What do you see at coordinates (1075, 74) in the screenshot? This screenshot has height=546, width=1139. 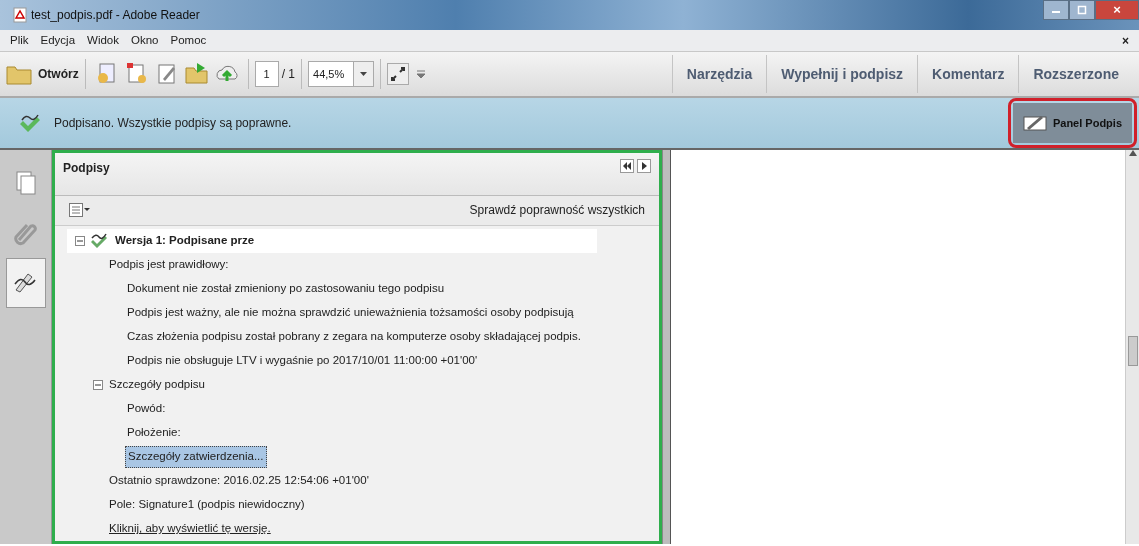 I see `tab: Rozszerzone` at bounding box center [1075, 74].